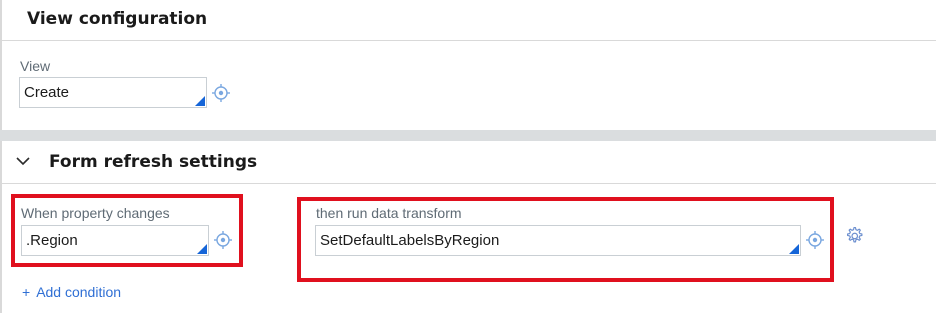  Describe the element at coordinates (35, 66) in the screenshot. I see `view-field-label: View` at that location.